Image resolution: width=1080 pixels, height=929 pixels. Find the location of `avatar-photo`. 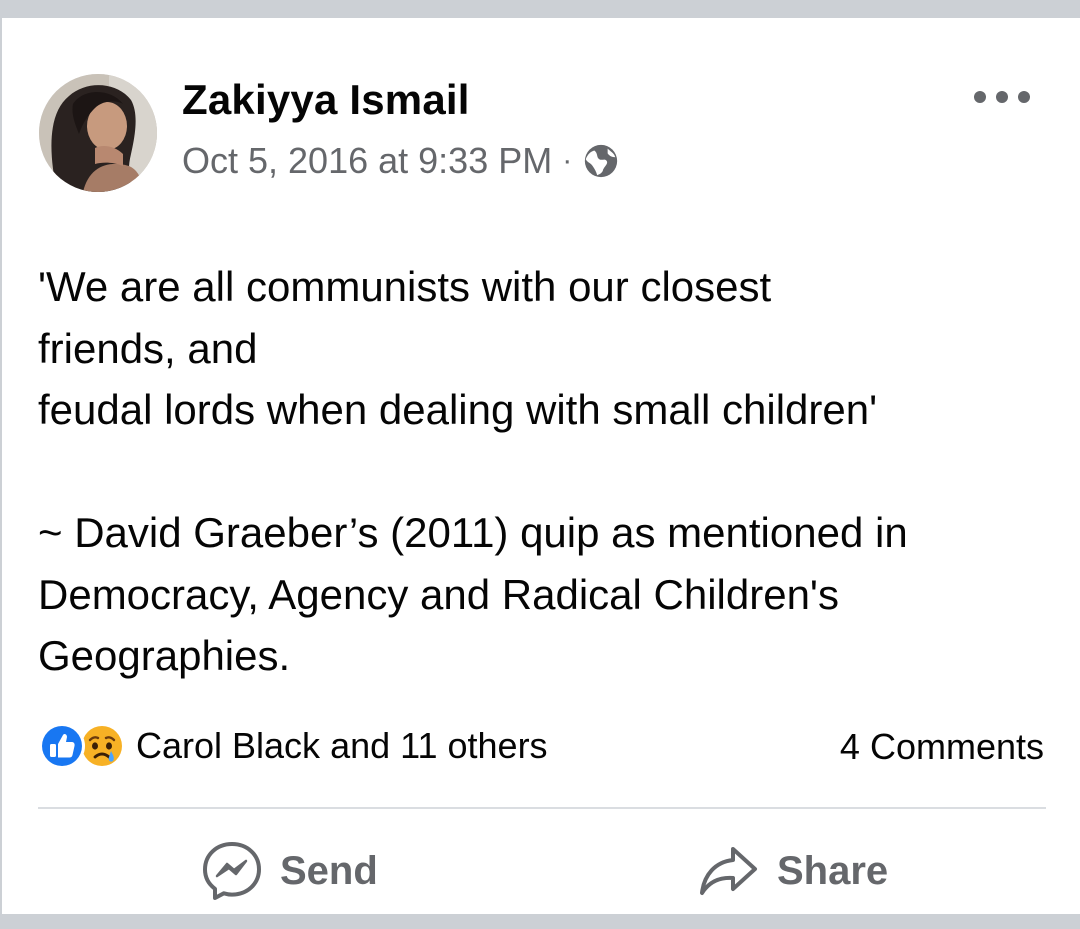

avatar-photo is located at coordinates (98, 133).